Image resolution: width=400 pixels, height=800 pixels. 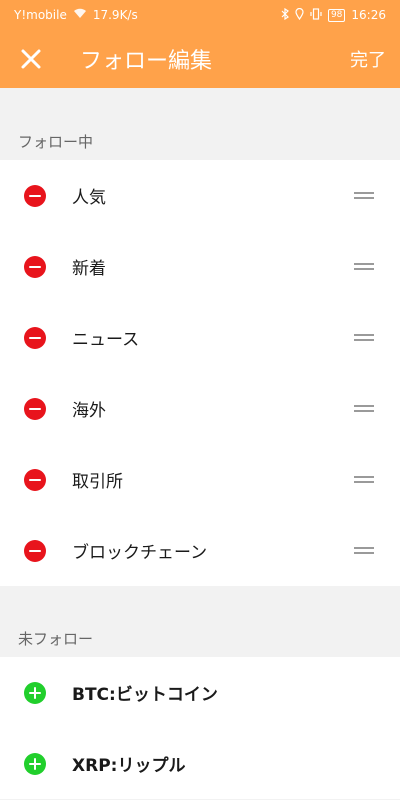 I want to click on item-label: 海外, so click(x=89, y=411).